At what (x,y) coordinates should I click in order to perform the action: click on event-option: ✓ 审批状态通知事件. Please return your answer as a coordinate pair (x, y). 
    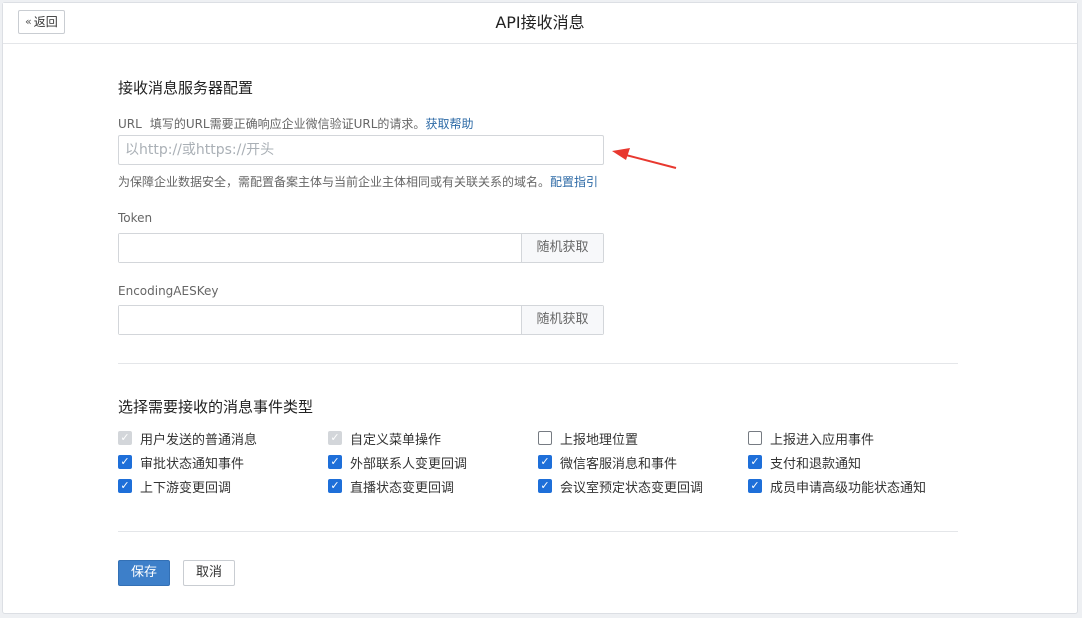
    Looking at the image, I should click on (223, 463).